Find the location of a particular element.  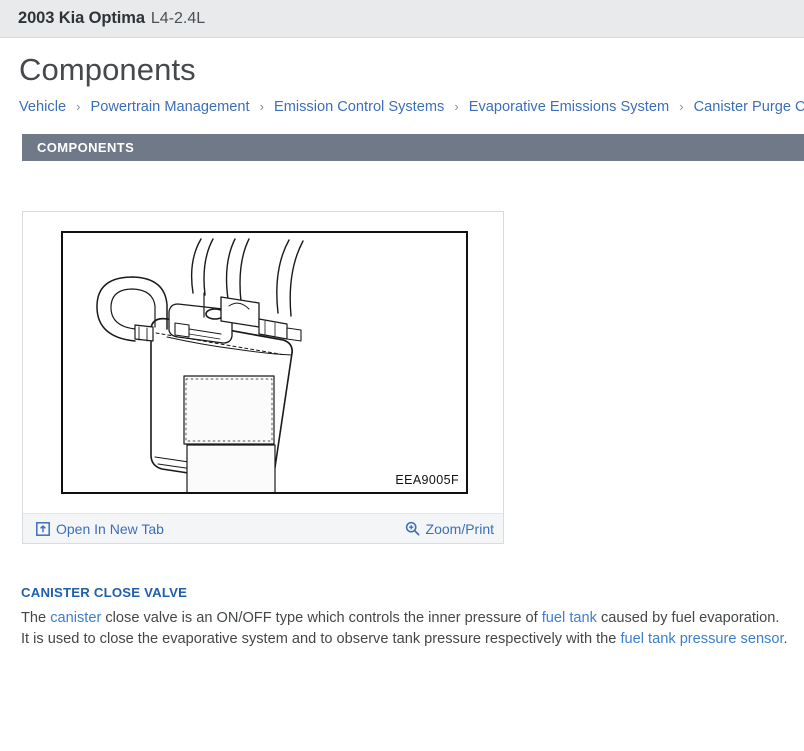

breadcrumb-item-emission-control-systems: Emission Control Systems is located at coordinates (359, 107).